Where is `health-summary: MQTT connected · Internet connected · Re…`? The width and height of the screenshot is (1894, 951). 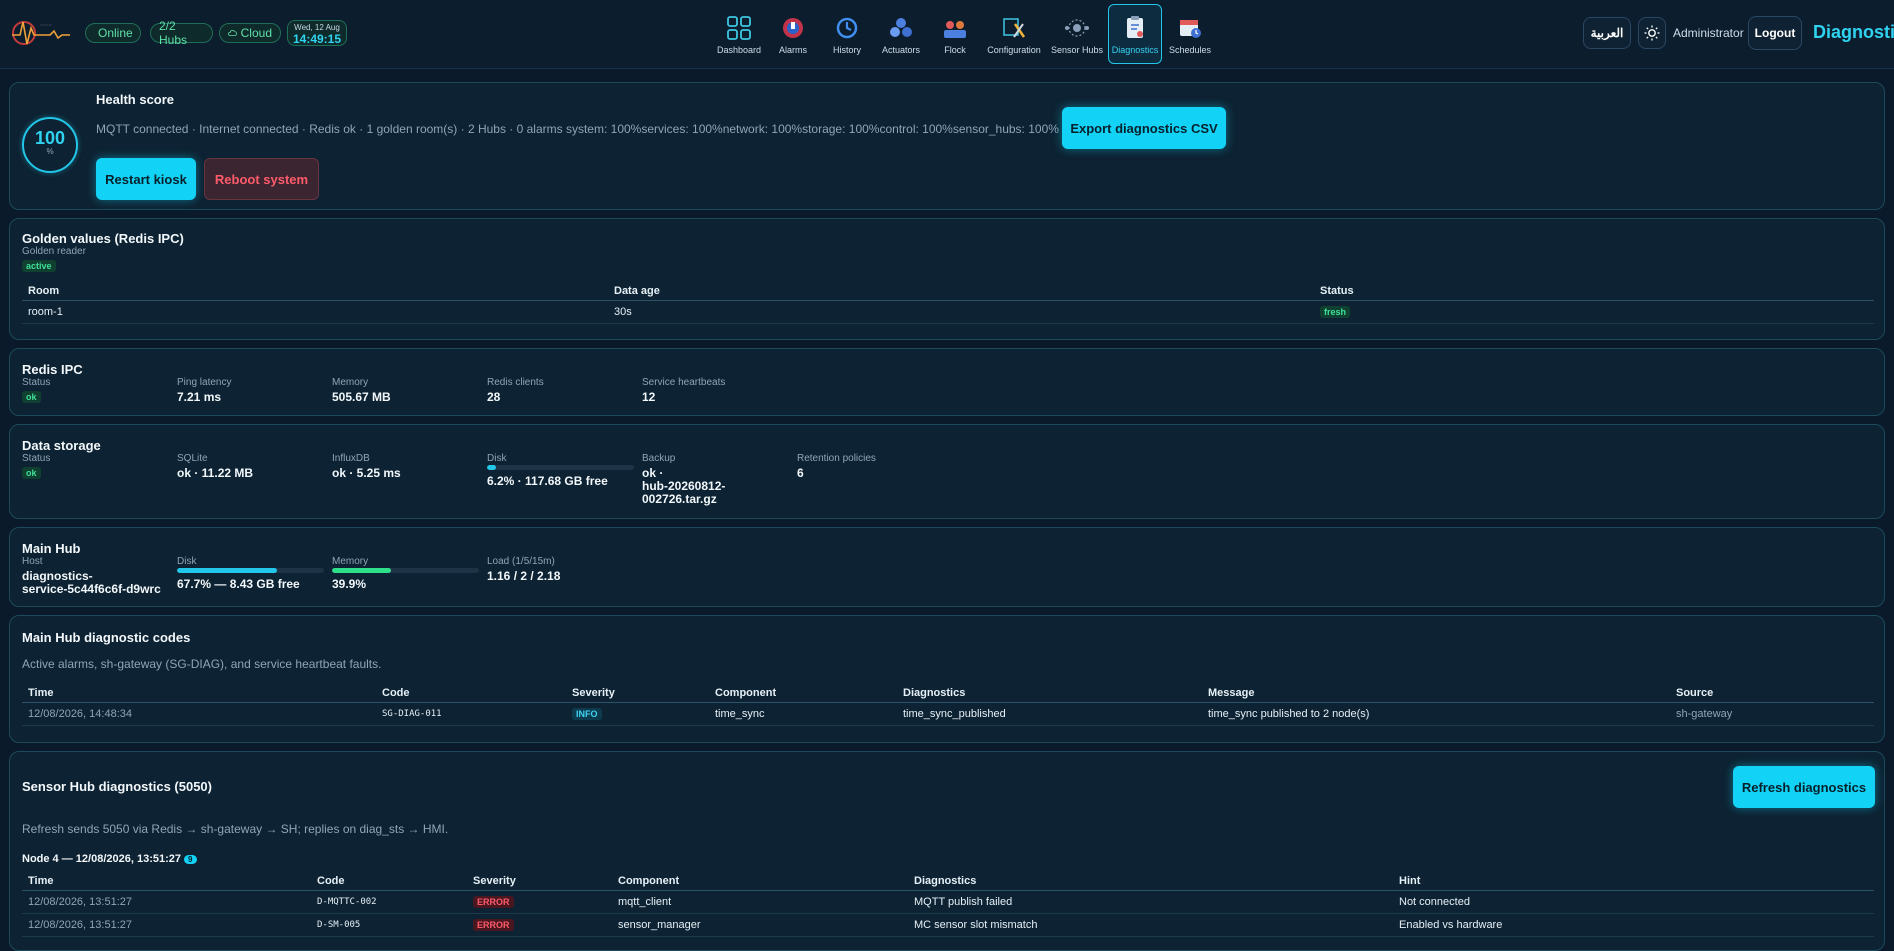 health-summary: MQTT connected · Internet connected · Re… is located at coordinates (577, 129).